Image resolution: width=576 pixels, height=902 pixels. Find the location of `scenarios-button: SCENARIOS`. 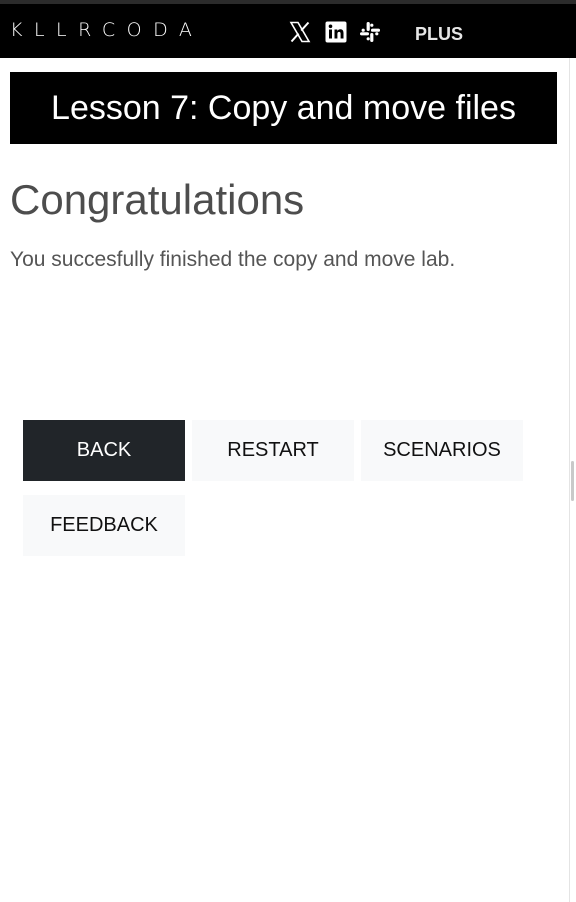

scenarios-button: SCENARIOS is located at coordinates (442, 450).